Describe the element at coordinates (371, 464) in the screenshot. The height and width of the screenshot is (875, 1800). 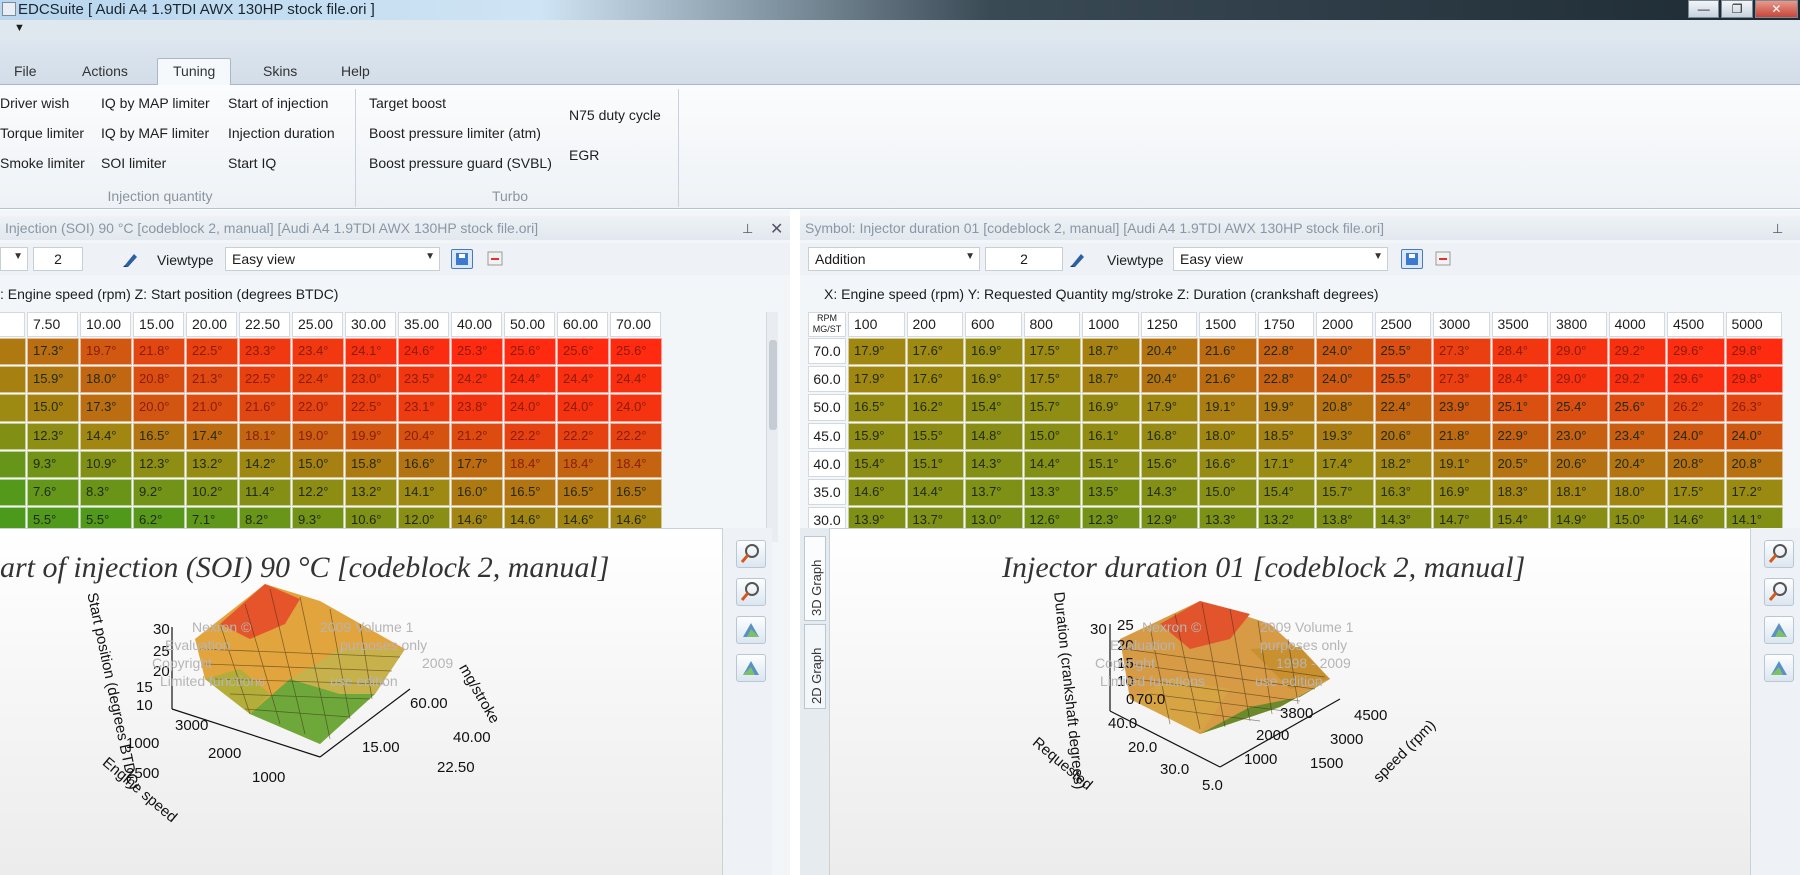
I see `table-cell: 15.8°` at that location.